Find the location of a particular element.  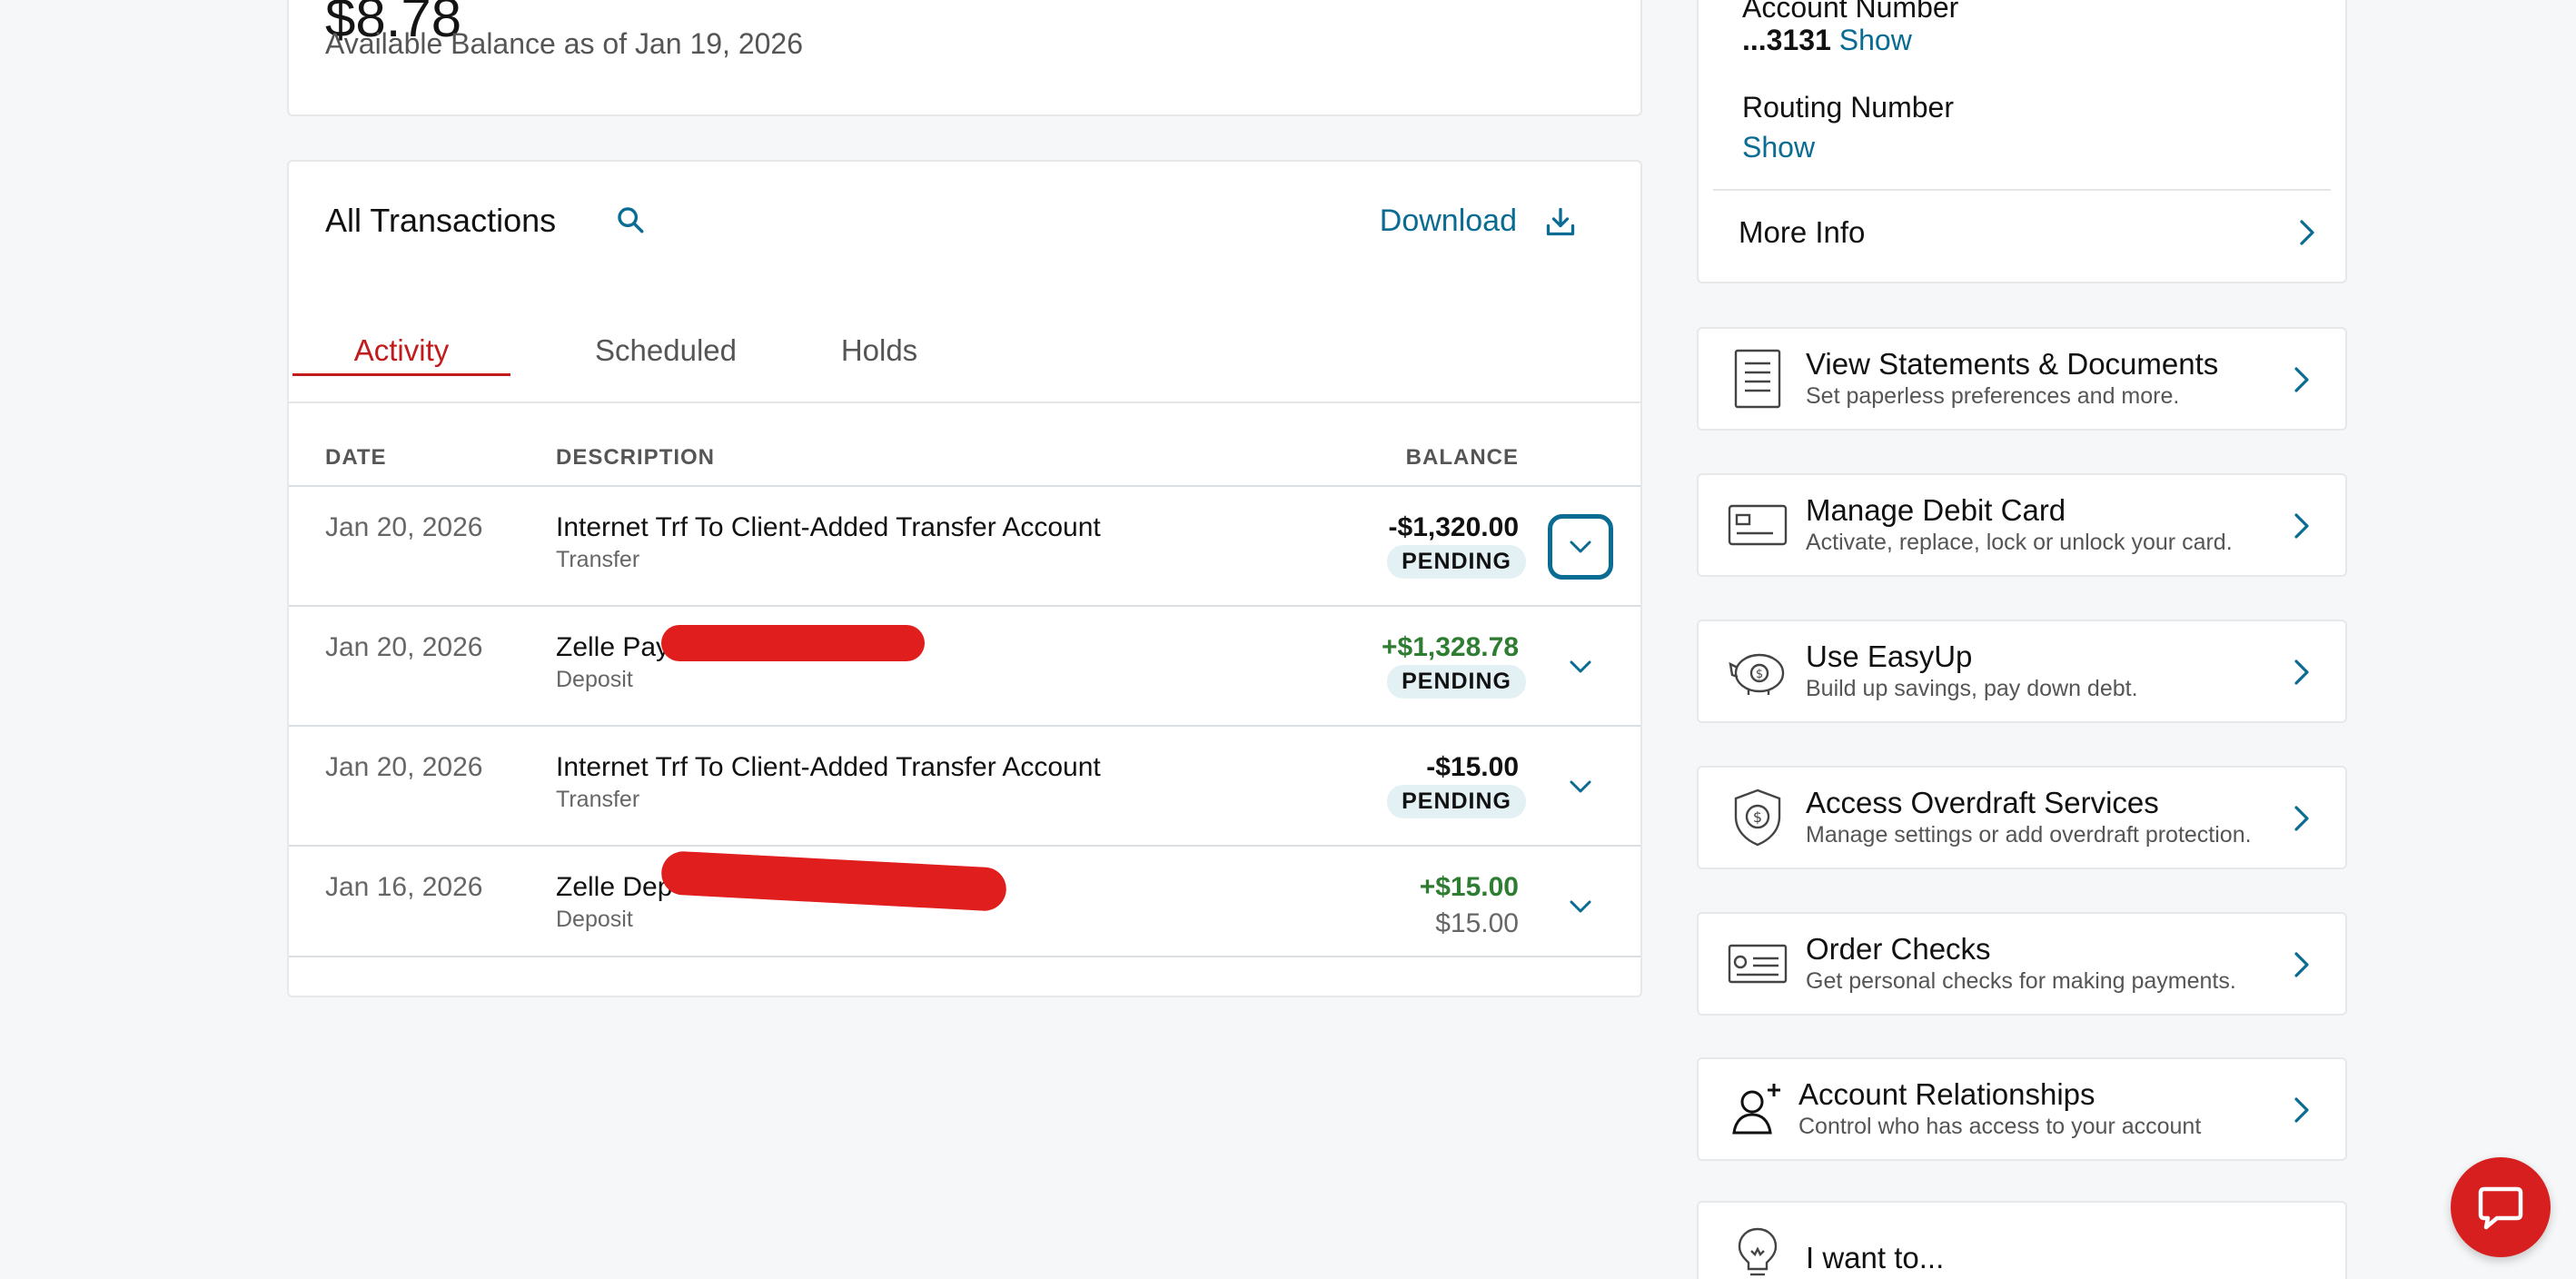

routing-number: Show is located at coordinates (1778, 147).